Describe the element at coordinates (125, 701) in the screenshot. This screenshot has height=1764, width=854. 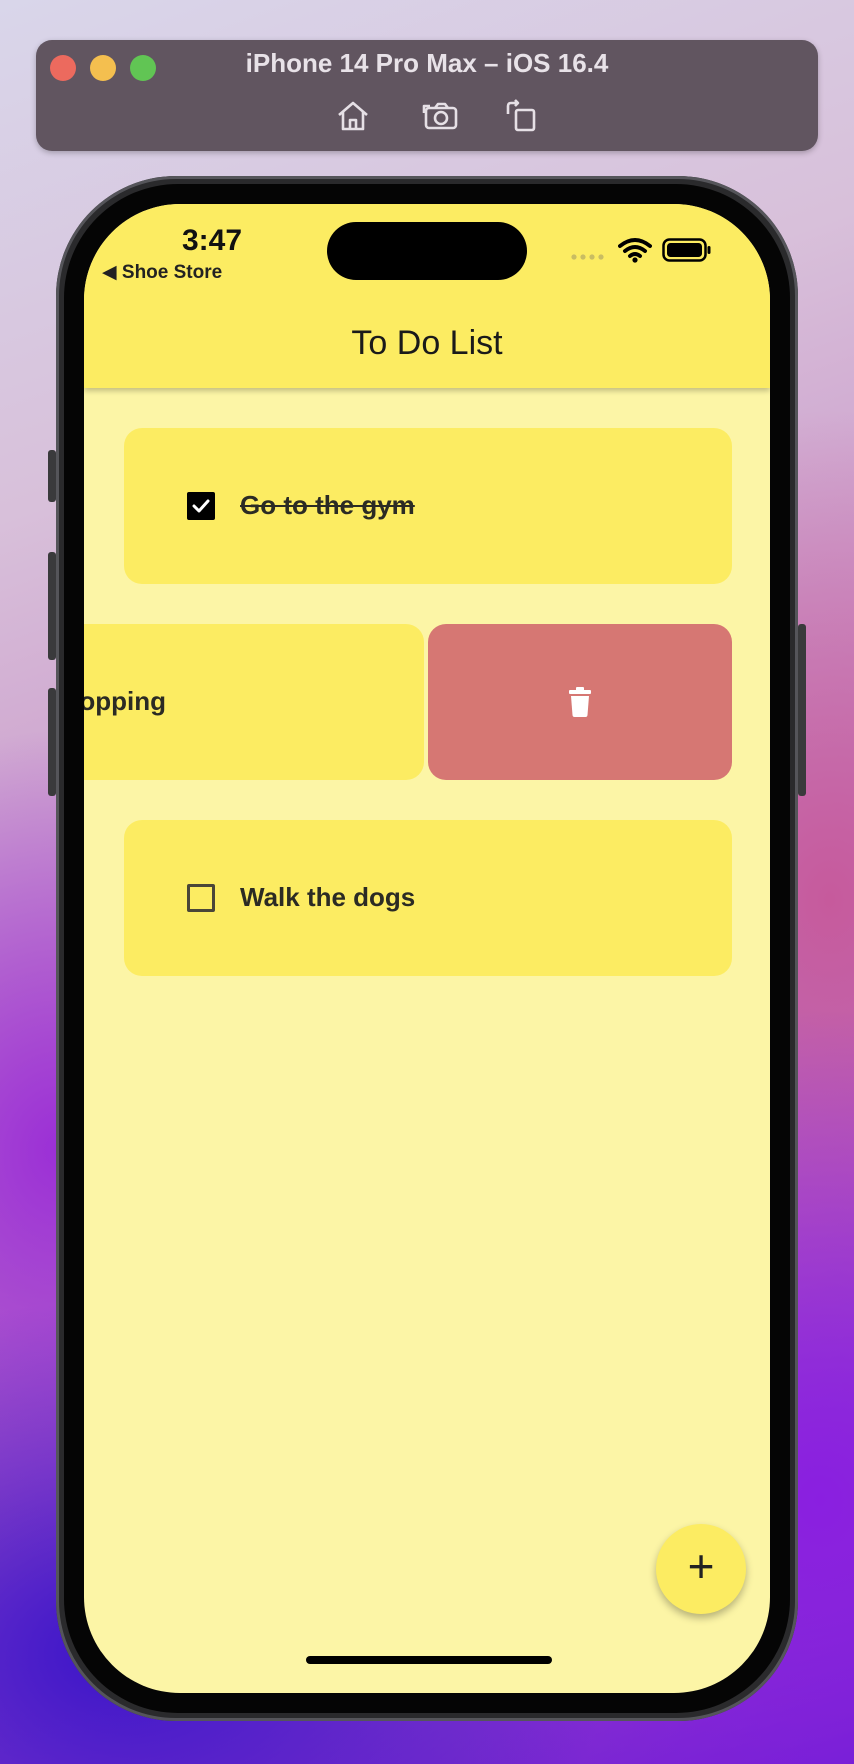
I see `task-label: opping` at that location.